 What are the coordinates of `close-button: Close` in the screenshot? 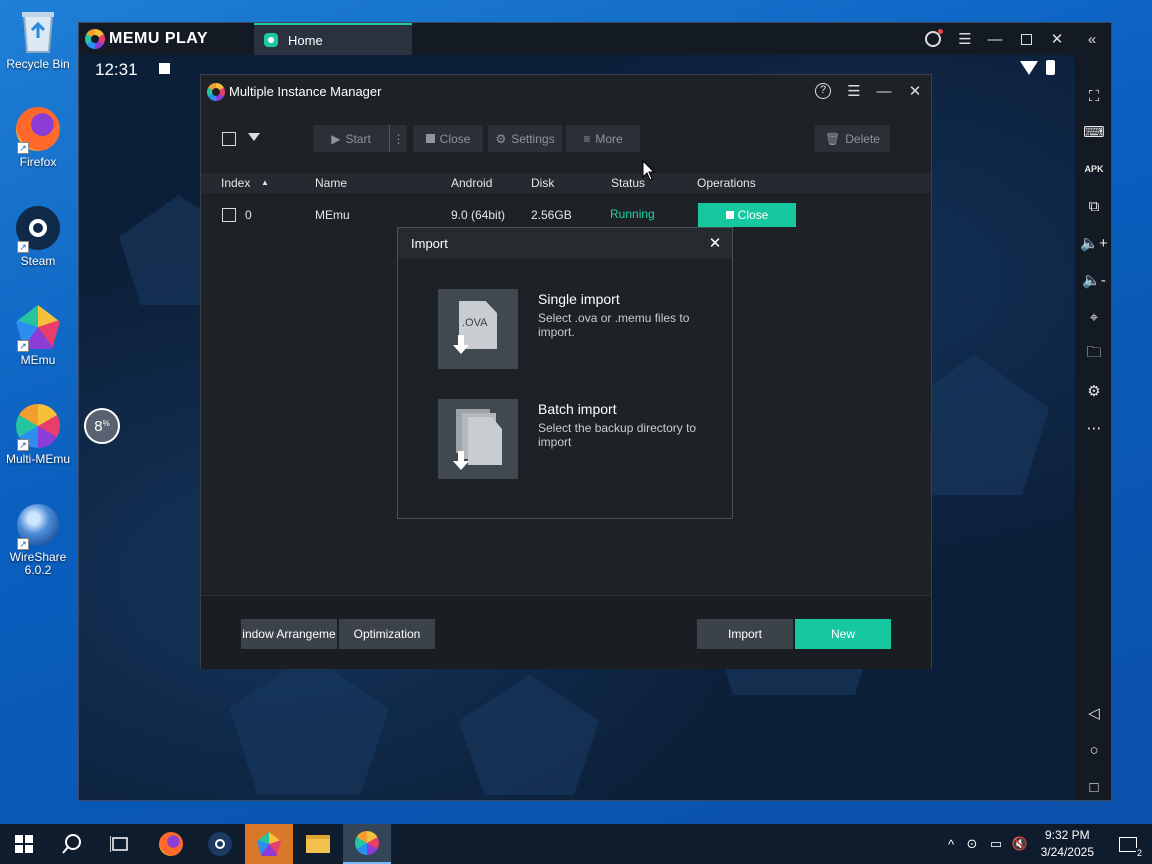 It's located at (448, 138).